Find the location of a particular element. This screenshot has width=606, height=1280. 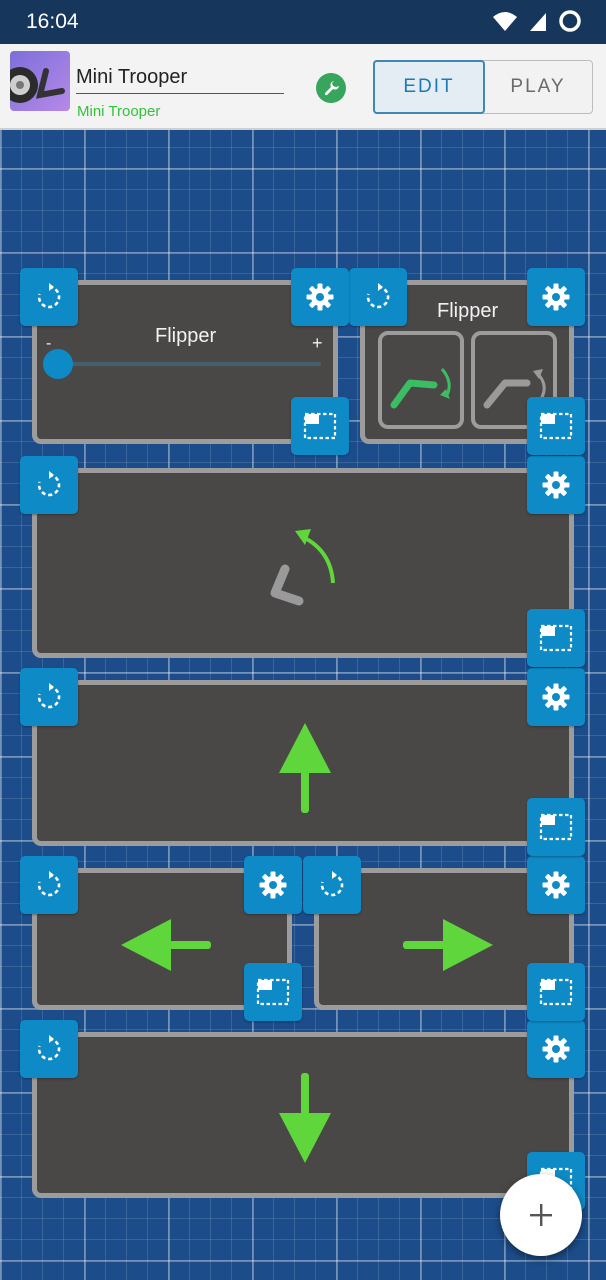

vehicle-subtitle: Mini Trooper is located at coordinates (119, 111).